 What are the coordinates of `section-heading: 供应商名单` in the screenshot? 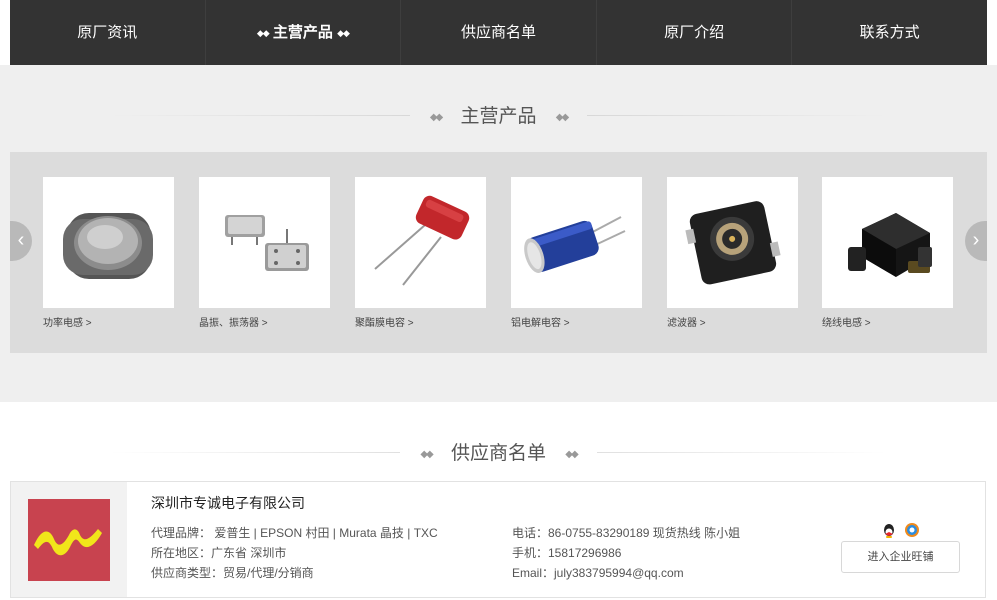 It's located at (498, 453).